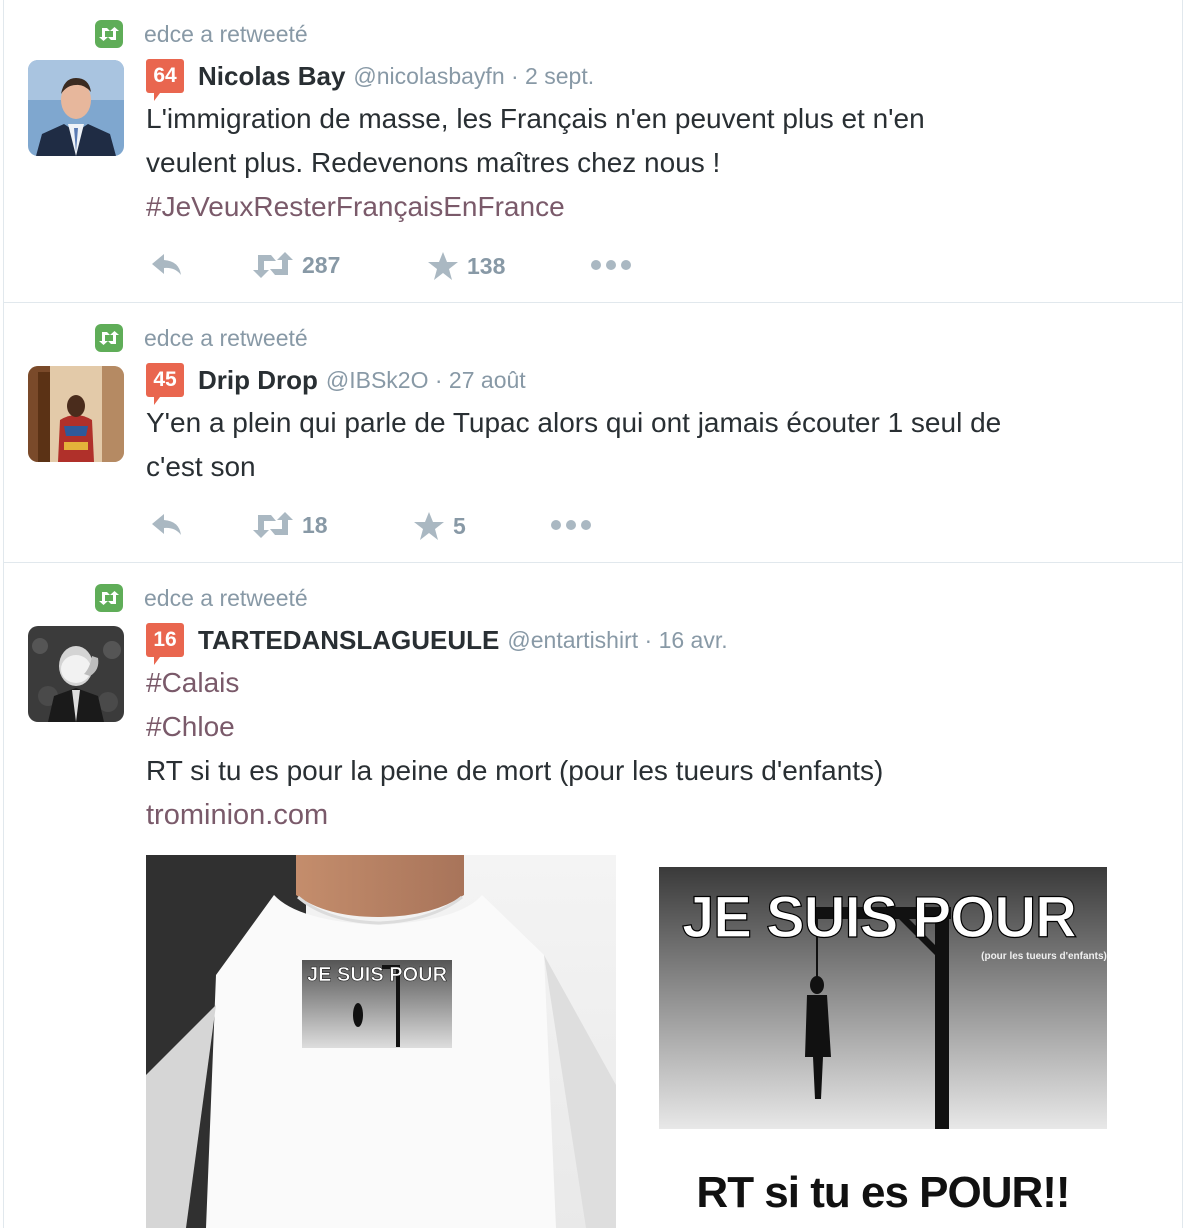 This screenshot has width=1188, height=1228. Describe the element at coordinates (201, 466) in the screenshot. I see `tweet-text-line: c'est son` at that location.